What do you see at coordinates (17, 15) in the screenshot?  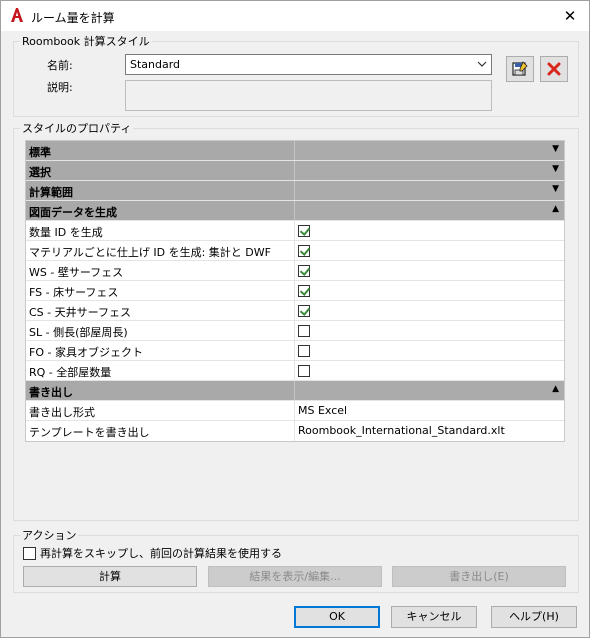 I see `autocad-app-icon` at bounding box center [17, 15].